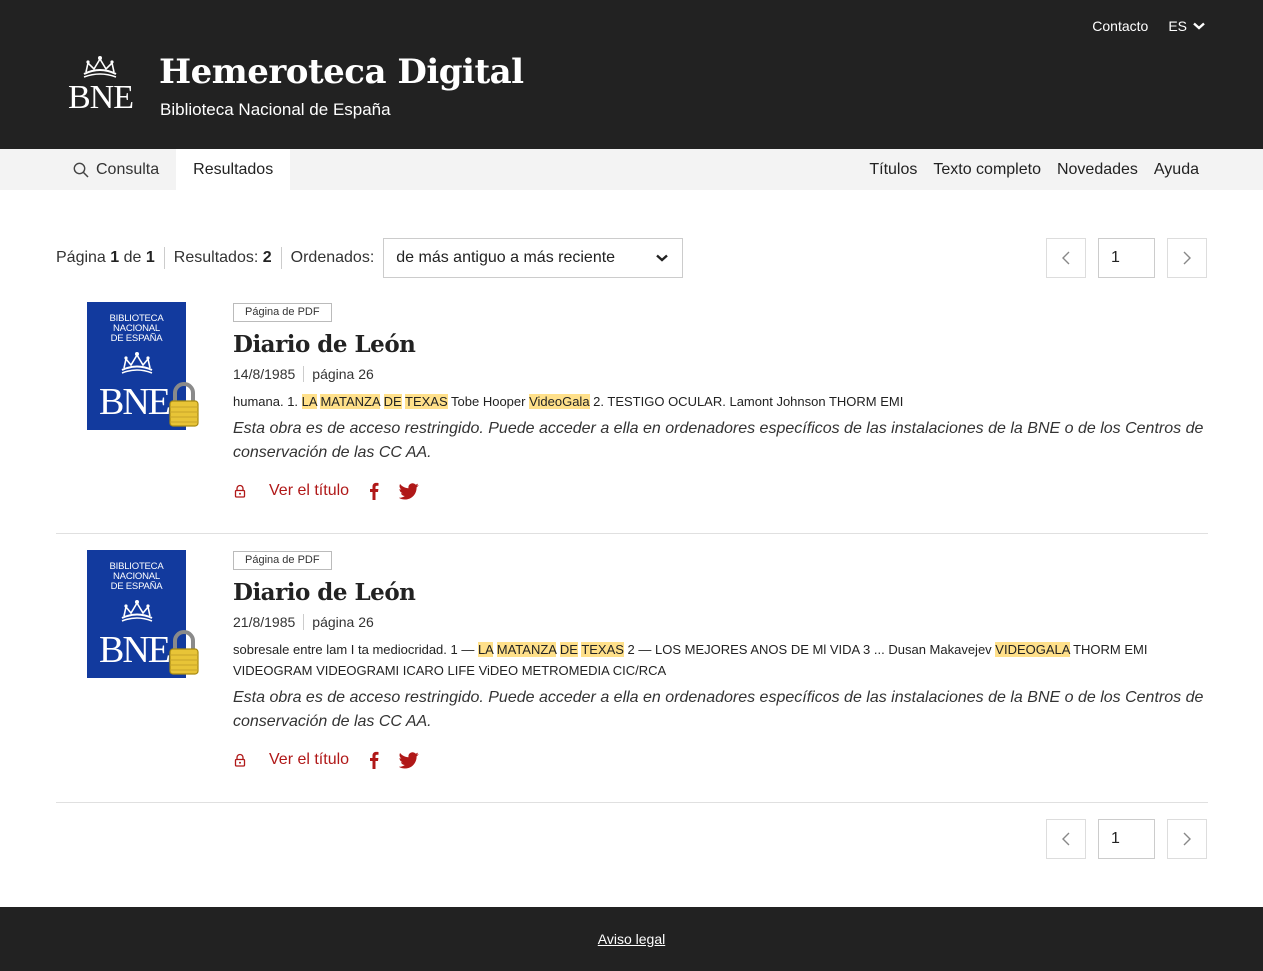  What do you see at coordinates (132, 257) in the screenshot?
I see `page-of-label: de` at bounding box center [132, 257].